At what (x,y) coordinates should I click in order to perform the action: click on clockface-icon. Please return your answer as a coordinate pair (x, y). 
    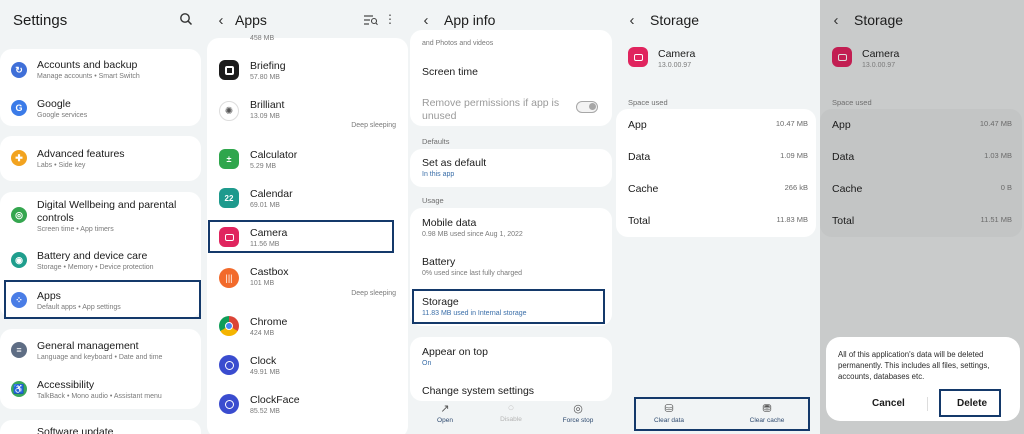
    Looking at the image, I should click on (229, 404).